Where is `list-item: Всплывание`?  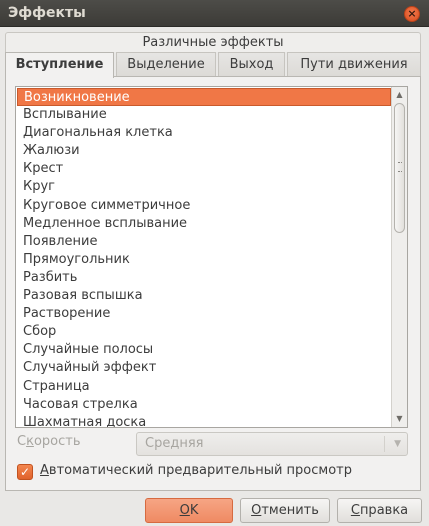 list-item: Всплывание is located at coordinates (204, 115).